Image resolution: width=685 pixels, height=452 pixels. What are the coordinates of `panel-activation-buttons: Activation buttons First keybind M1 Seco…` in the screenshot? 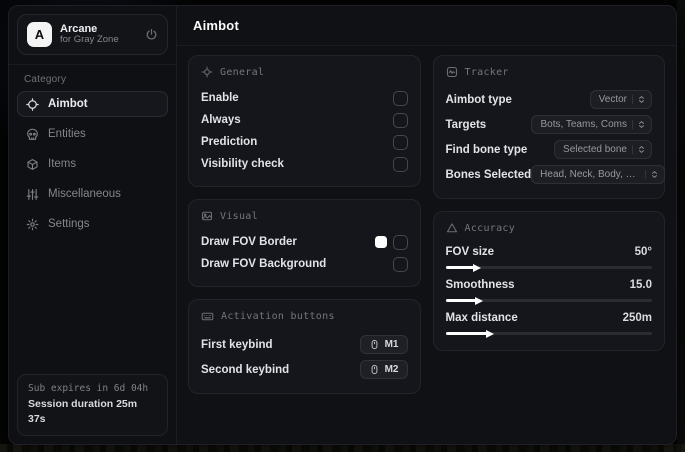 It's located at (304, 346).